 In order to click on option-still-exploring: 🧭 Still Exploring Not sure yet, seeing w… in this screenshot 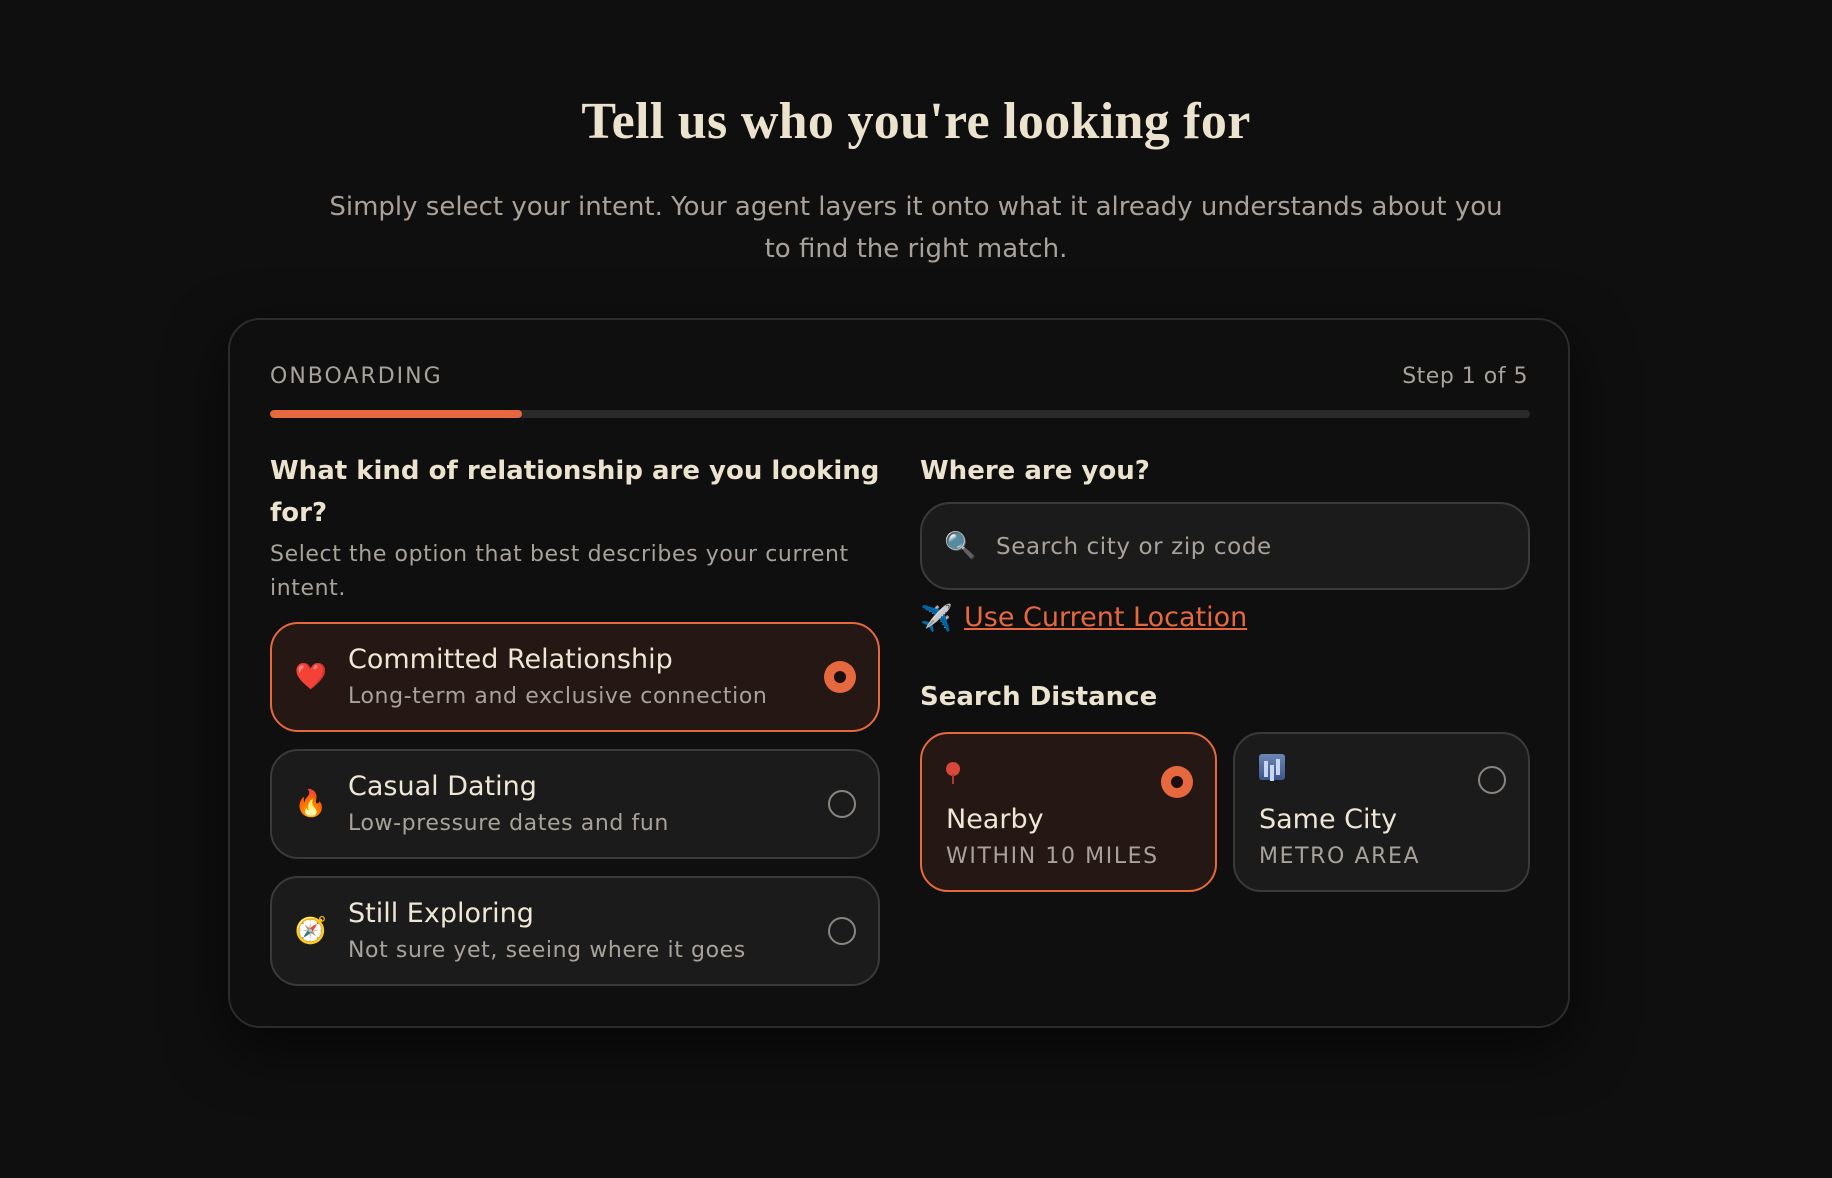, I will do `click(575, 931)`.